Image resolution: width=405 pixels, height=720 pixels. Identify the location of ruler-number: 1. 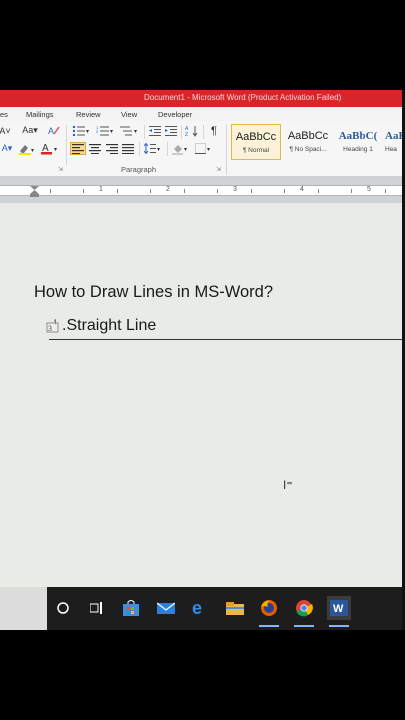
(101, 189).